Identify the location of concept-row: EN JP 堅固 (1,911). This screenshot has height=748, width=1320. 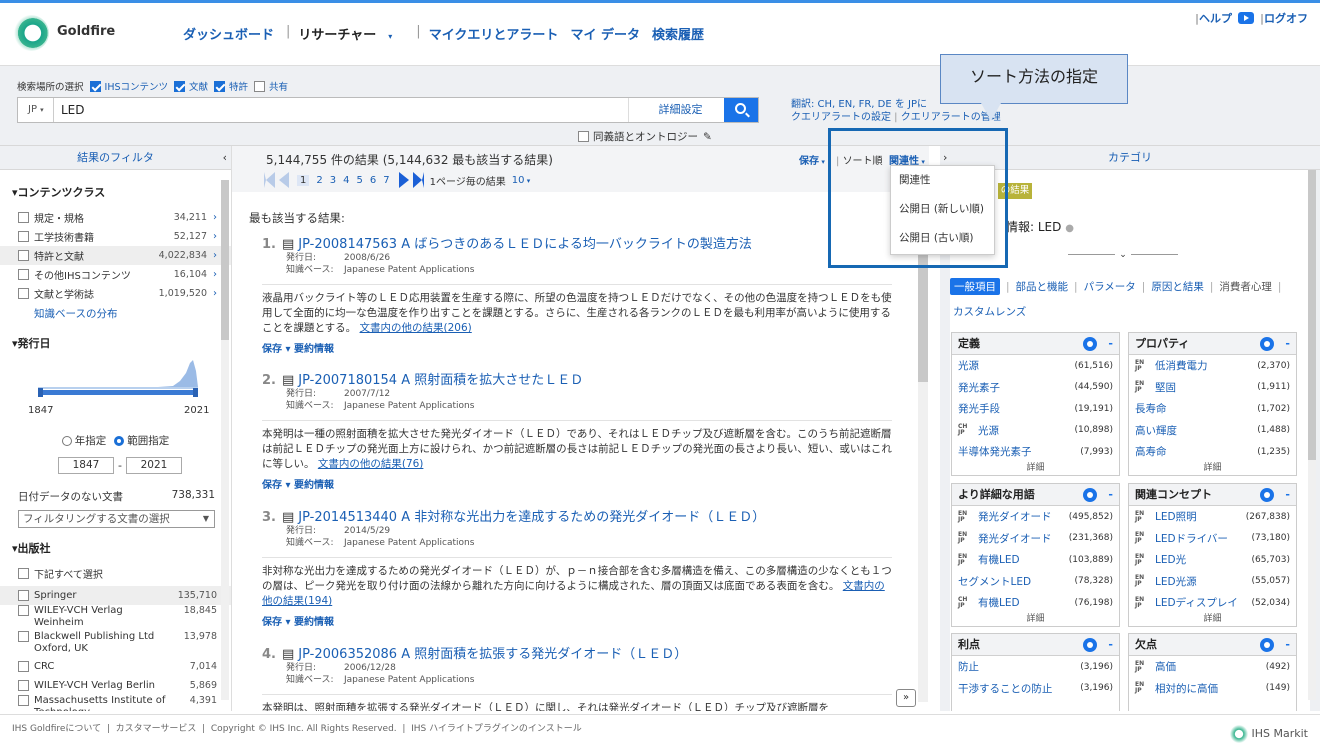
(1212, 388).